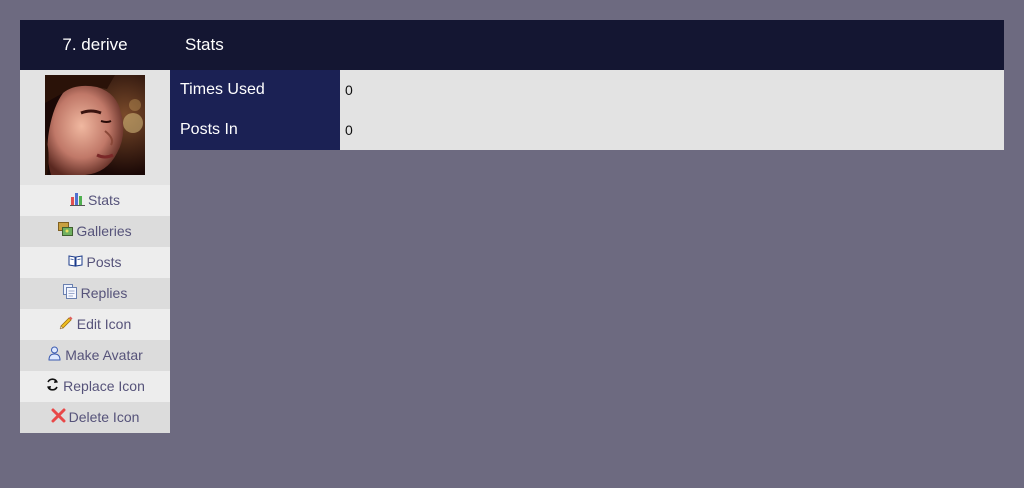  What do you see at coordinates (54, 353) in the screenshot?
I see `user-icon` at bounding box center [54, 353].